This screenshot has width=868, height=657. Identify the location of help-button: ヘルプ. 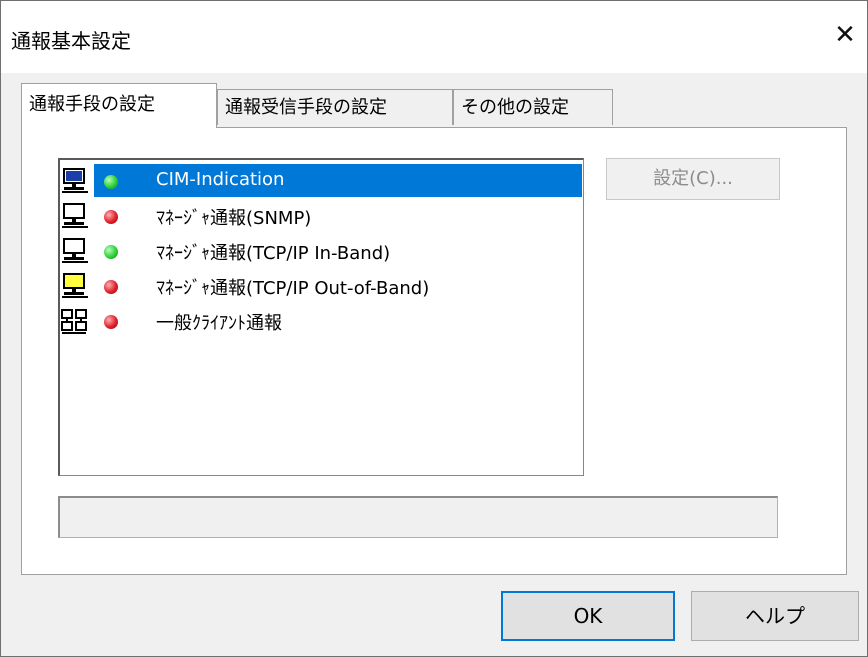
(775, 616).